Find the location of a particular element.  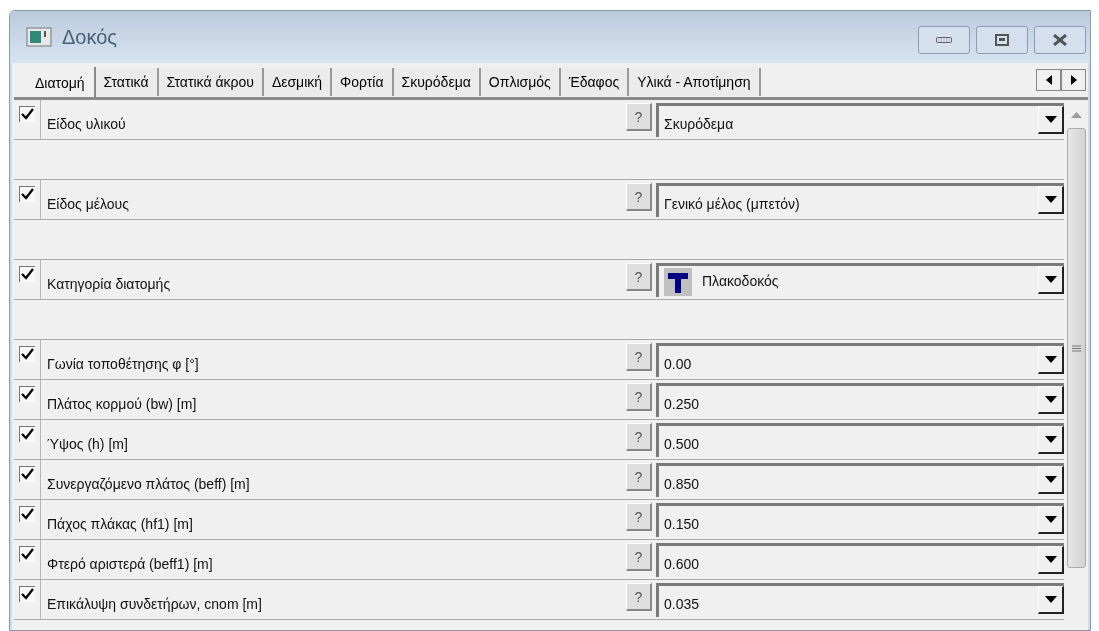

close-icon is located at coordinates (1060, 40).